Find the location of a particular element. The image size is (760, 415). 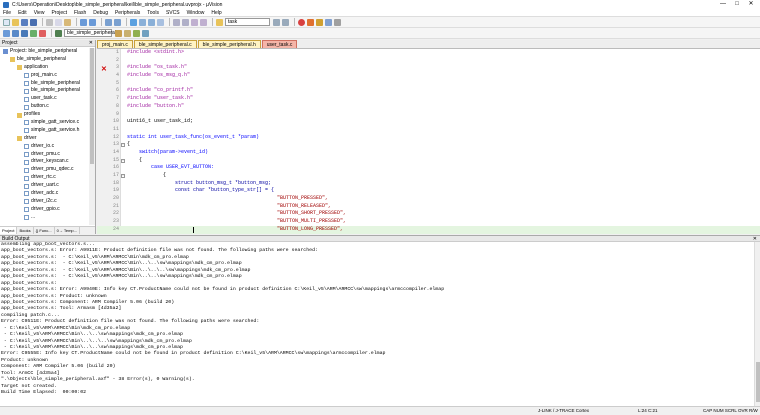

nav-back-icon is located at coordinates (108, 22).